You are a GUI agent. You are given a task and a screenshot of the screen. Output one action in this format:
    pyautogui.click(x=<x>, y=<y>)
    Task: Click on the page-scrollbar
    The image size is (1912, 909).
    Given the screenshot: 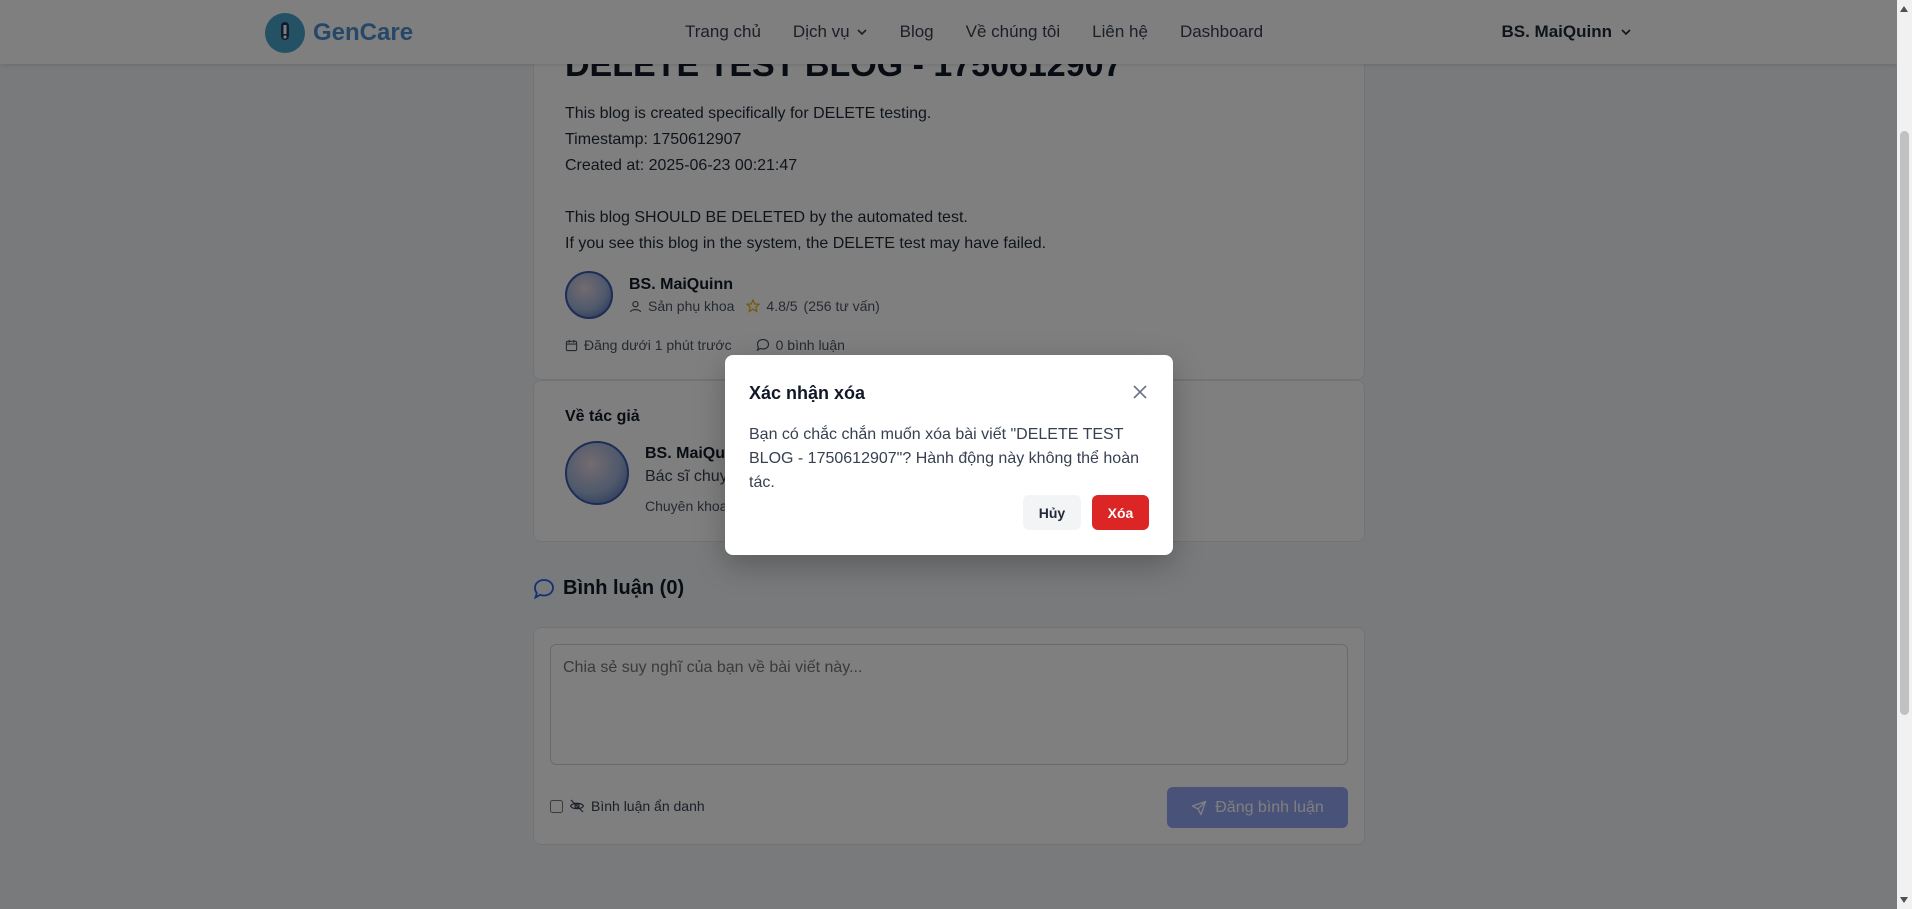 What is the action you would take?
    pyautogui.click(x=1904, y=454)
    